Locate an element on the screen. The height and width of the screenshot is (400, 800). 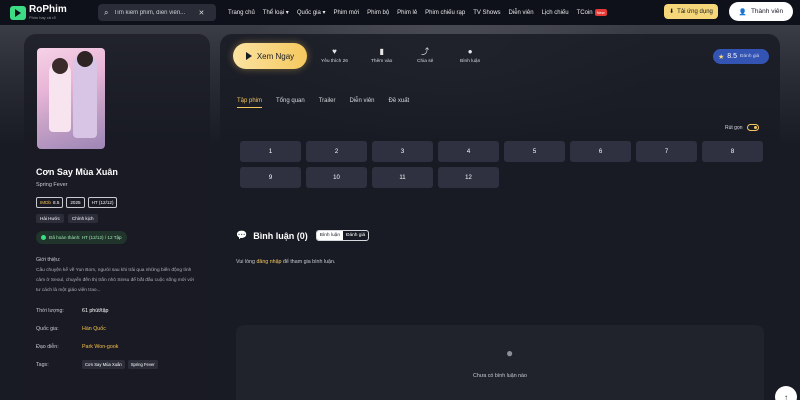
meta-tags: IMDb 8.5 2025 HT (12/12) is located at coordinates (117, 202).